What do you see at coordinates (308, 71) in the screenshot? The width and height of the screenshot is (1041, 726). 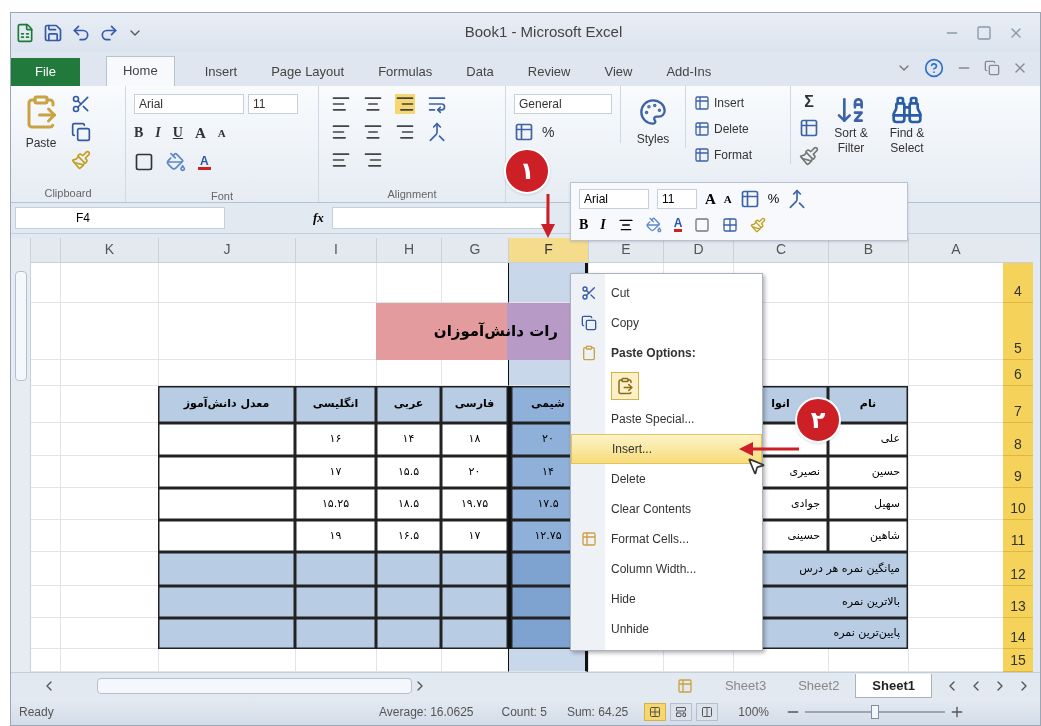 I see `ribbon-tab: Page Layout` at bounding box center [308, 71].